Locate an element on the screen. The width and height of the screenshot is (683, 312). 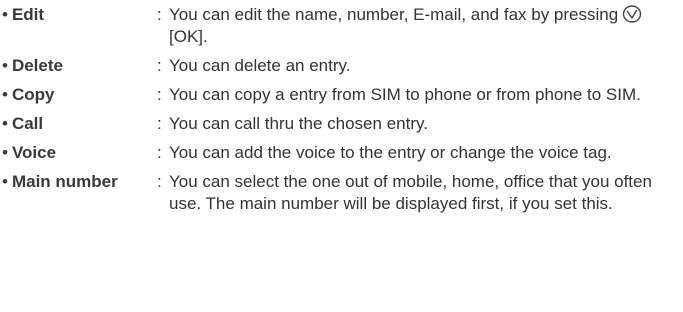
term-voice: Voice is located at coordinates (34, 152).